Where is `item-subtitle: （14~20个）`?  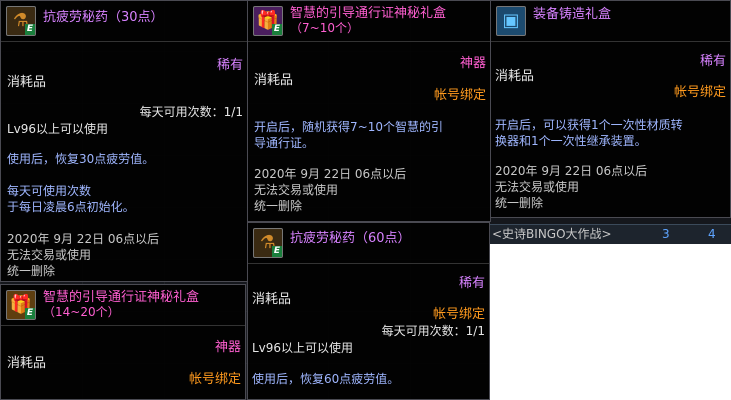
item-subtitle: （14~20个） is located at coordinates (81, 312).